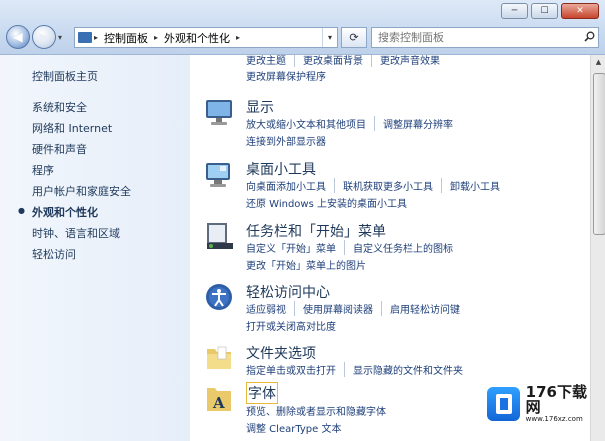 The height and width of the screenshot is (441, 605). I want to click on category-title-gadgets: 桌面小工具, so click(281, 169).